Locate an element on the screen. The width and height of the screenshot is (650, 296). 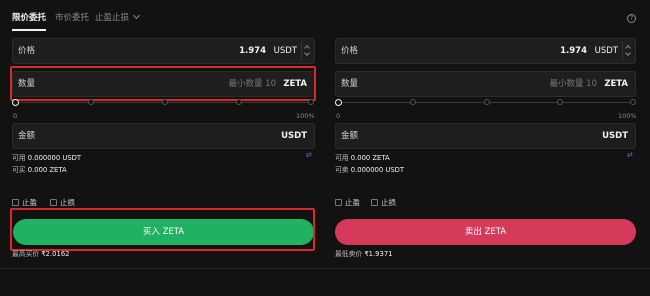
sell-can-sell: 可卖 0.000000 USDT is located at coordinates (369, 169).